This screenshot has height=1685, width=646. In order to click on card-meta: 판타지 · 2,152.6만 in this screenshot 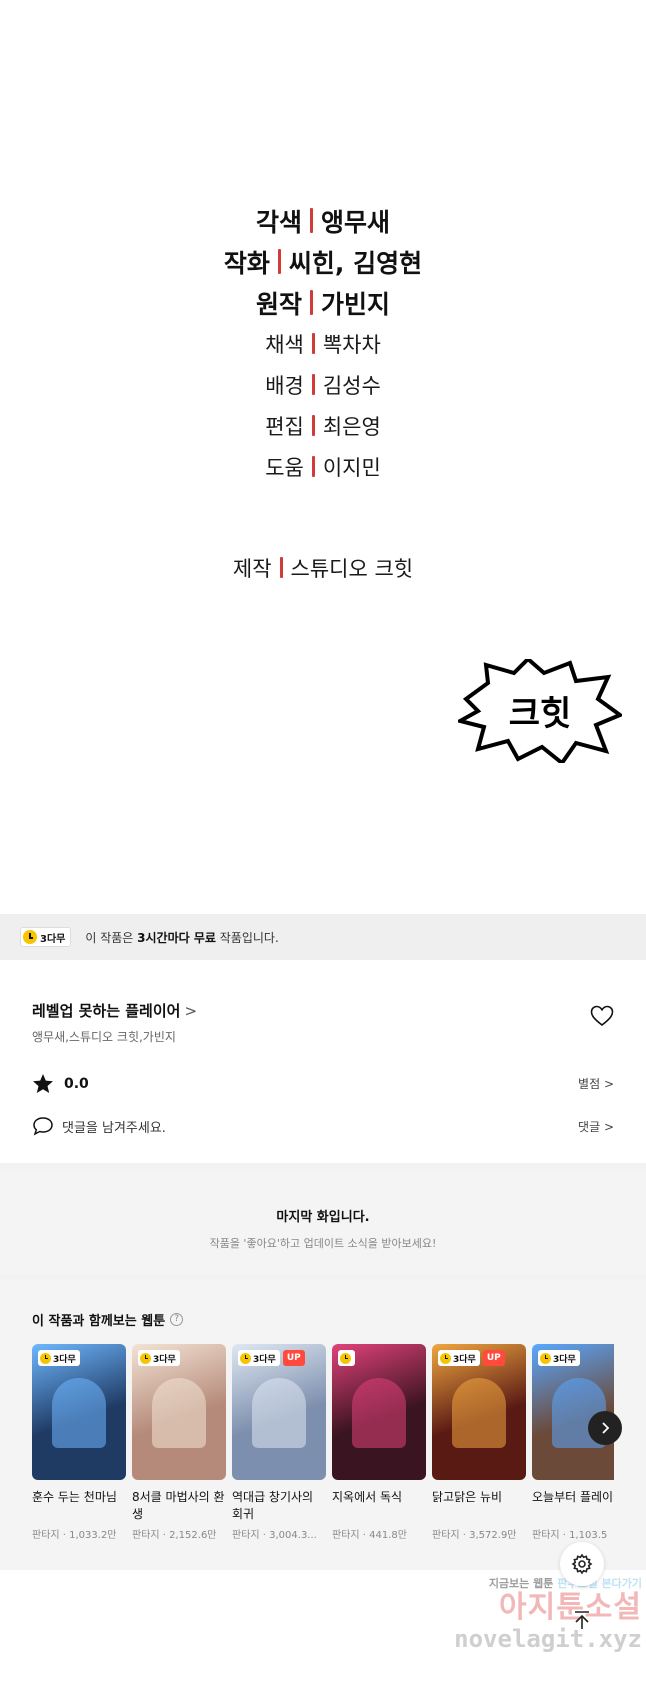, I will do `click(174, 1535)`.